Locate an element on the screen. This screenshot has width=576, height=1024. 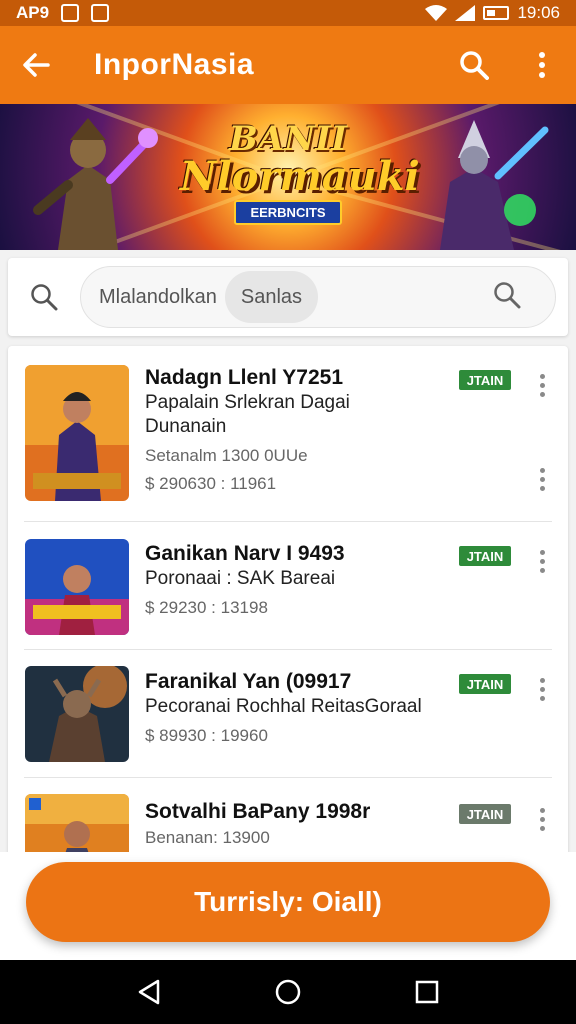
warrior-left-illustration is located at coordinates (95, 184).